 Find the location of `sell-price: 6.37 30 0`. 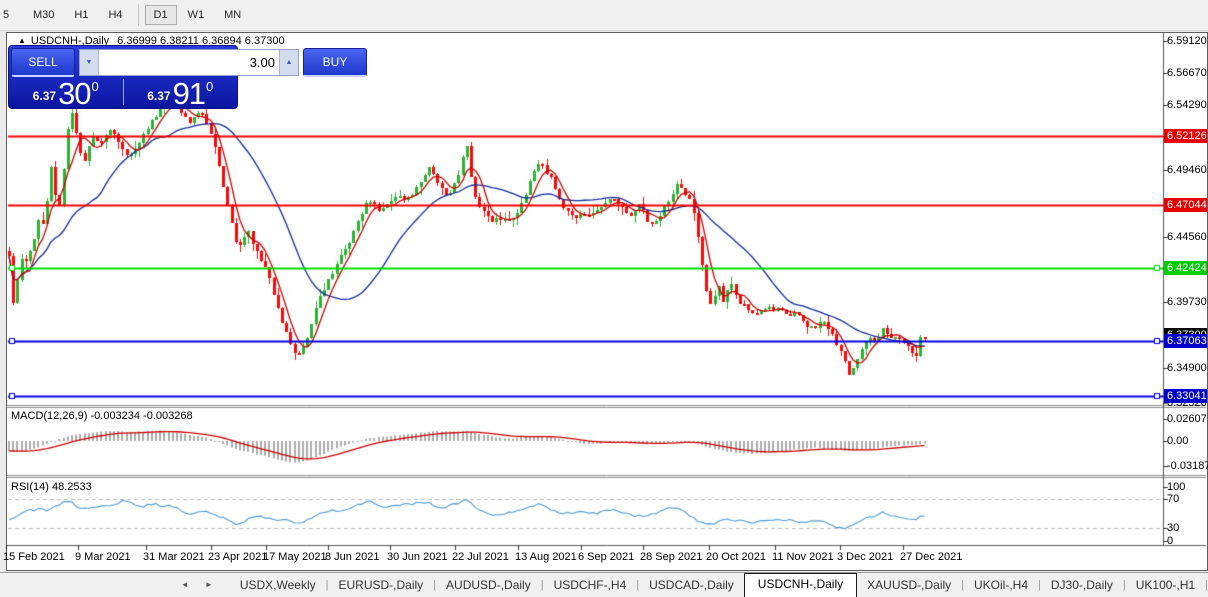

sell-price: 6.37 30 0 is located at coordinates (66, 93).